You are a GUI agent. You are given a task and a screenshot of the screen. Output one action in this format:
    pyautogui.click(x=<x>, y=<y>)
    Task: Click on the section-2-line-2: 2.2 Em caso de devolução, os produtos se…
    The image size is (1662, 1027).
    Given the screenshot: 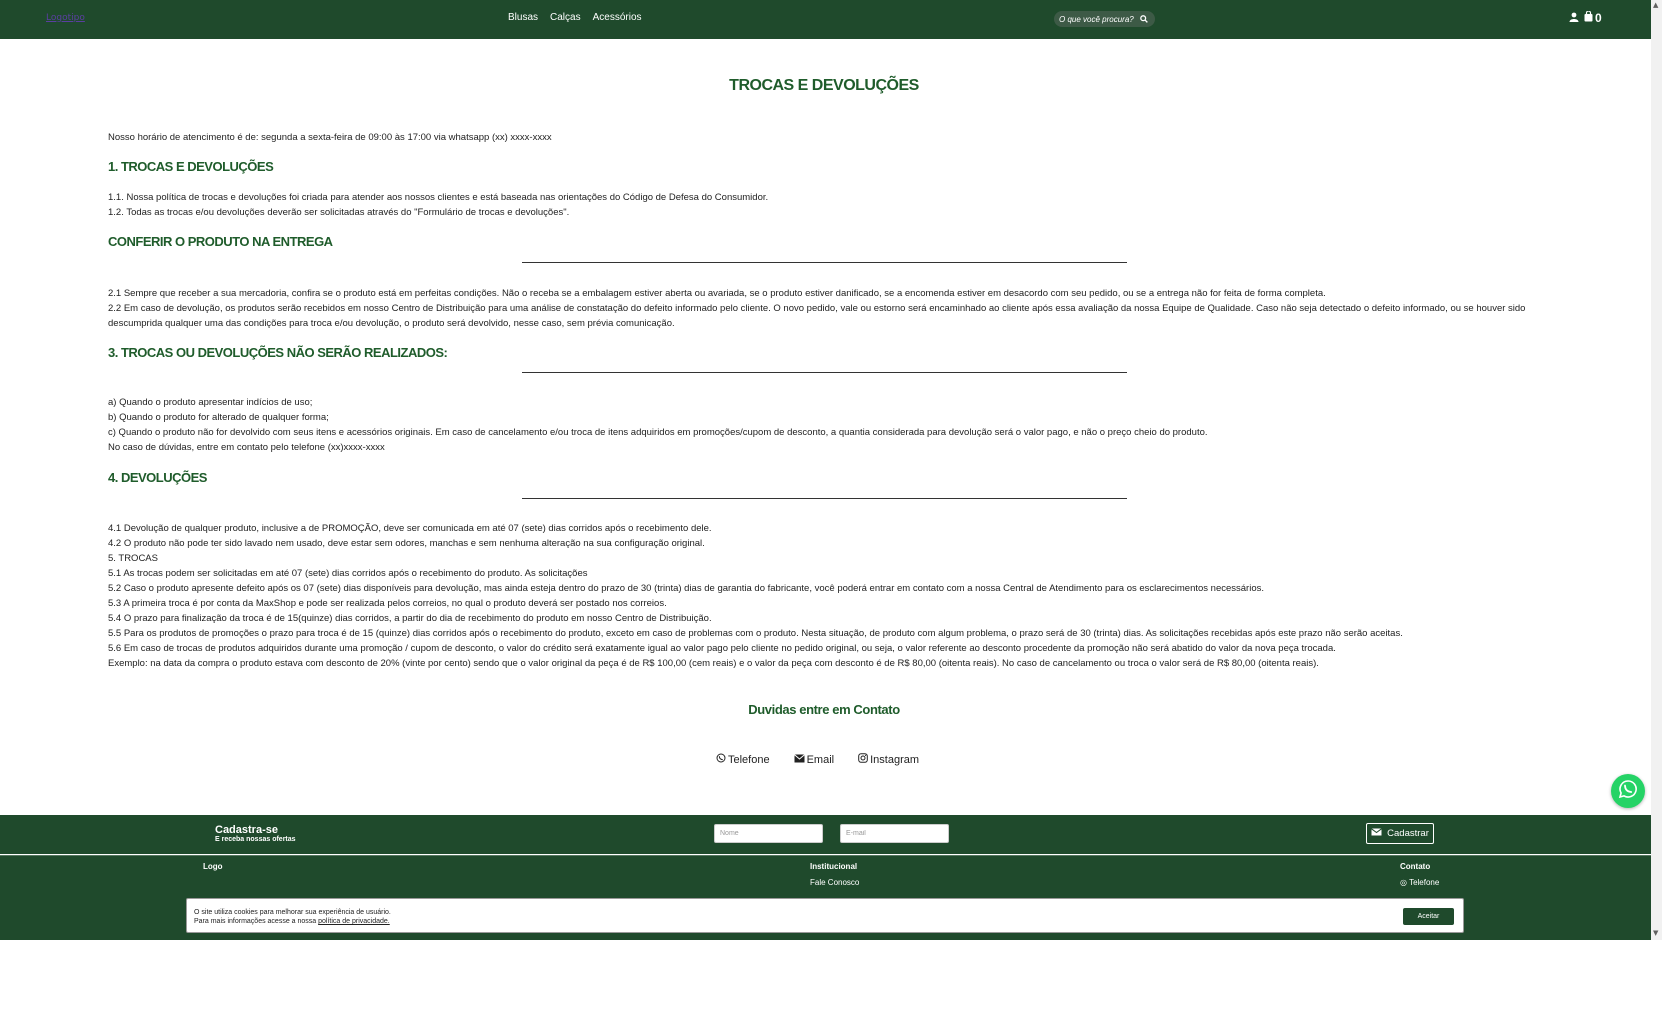 What is the action you would take?
    pyautogui.click(x=817, y=316)
    